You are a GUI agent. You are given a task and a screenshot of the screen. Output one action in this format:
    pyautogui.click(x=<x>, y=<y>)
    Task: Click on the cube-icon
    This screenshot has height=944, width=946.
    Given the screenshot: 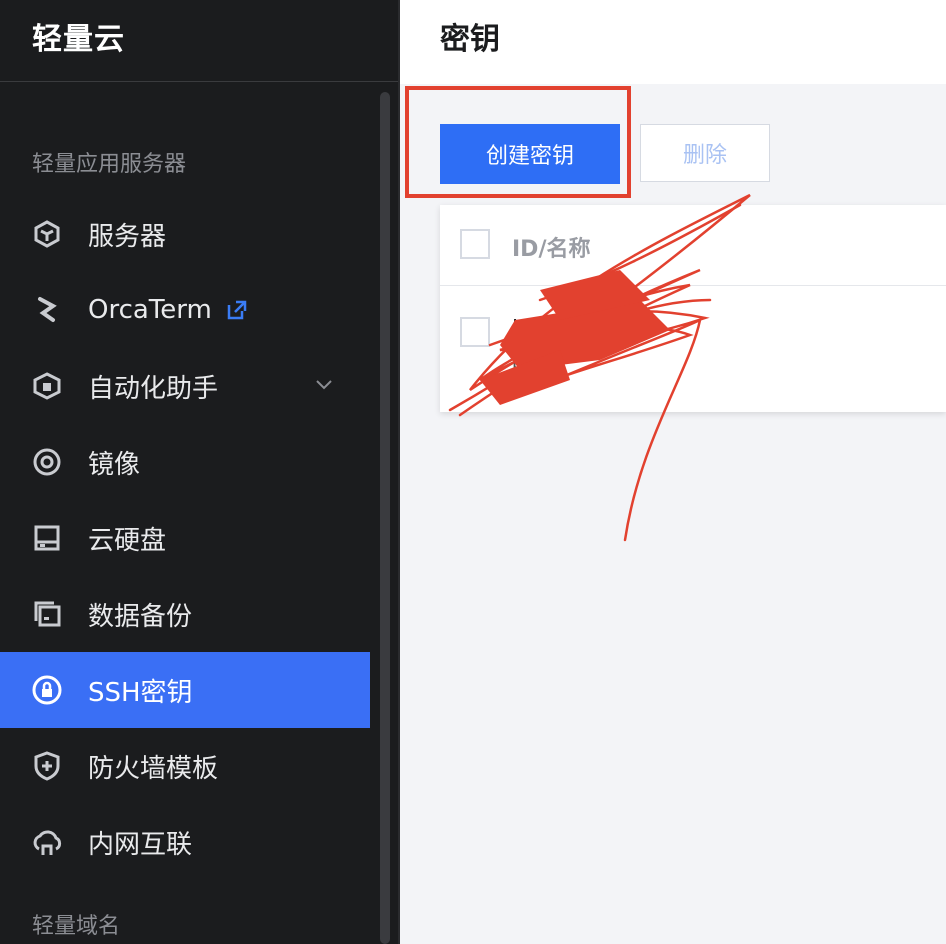 What is the action you would take?
    pyautogui.click(x=47, y=234)
    